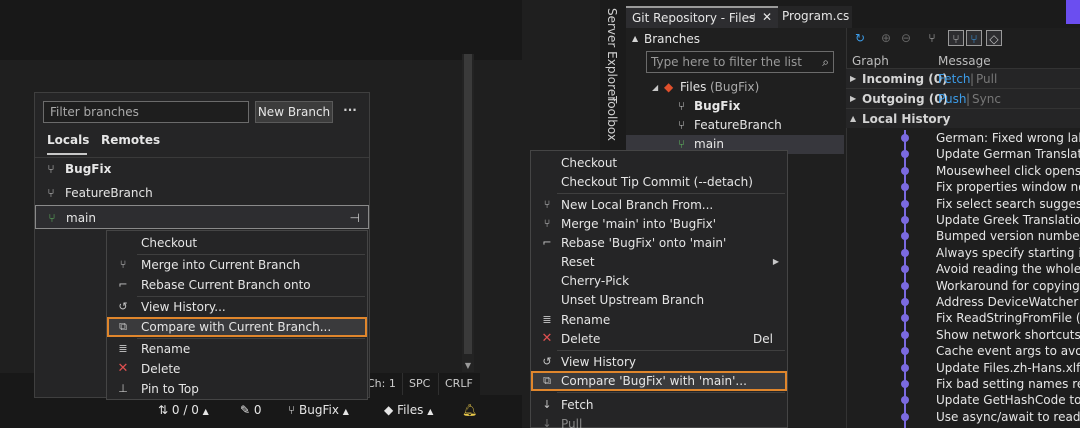  I want to click on server-explorer-tab: Server Explorer, so click(612, 54).